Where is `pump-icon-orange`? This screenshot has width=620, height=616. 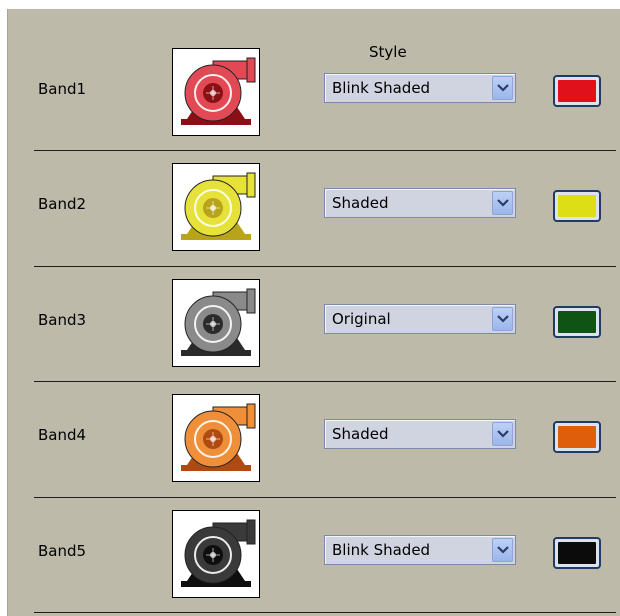
pump-icon-orange is located at coordinates (216, 438).